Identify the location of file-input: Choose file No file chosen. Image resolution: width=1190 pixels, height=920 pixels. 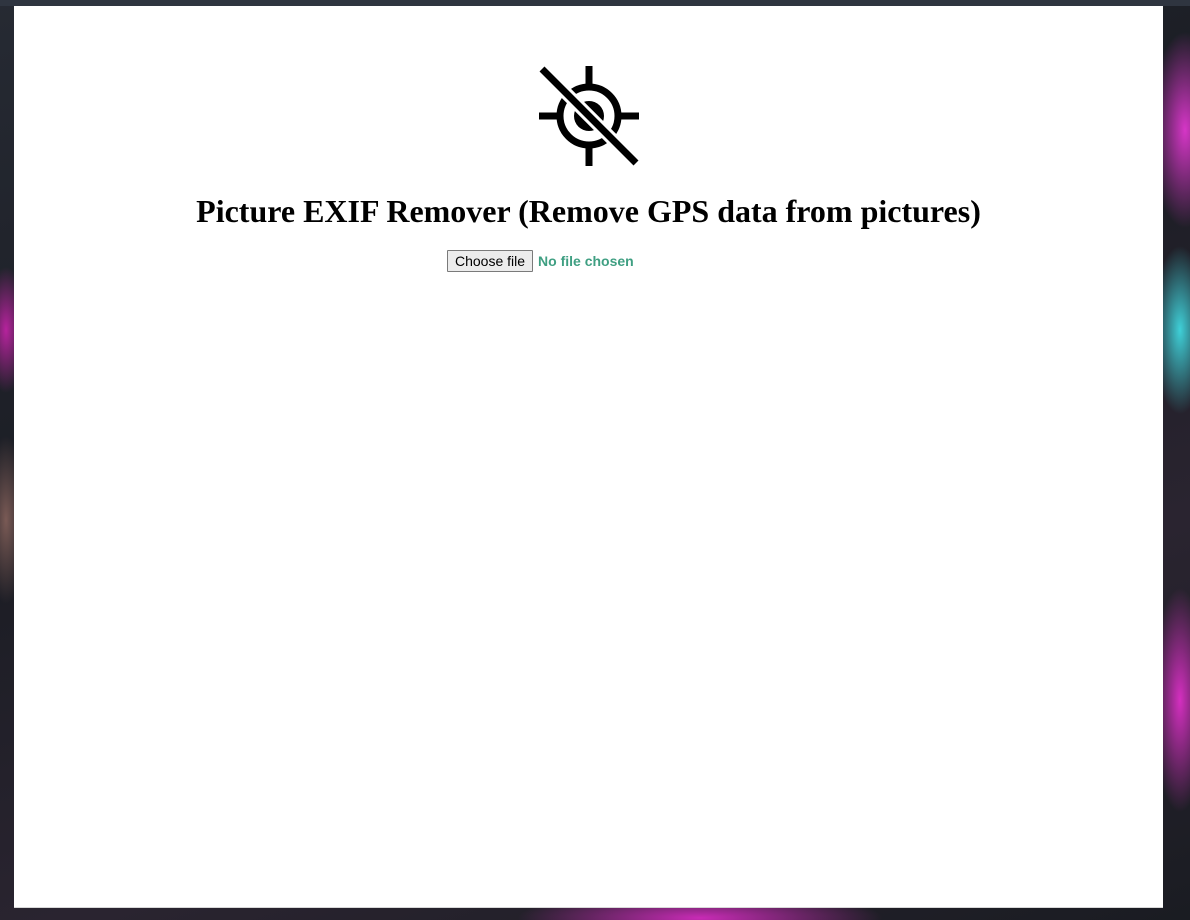
(540, 261).